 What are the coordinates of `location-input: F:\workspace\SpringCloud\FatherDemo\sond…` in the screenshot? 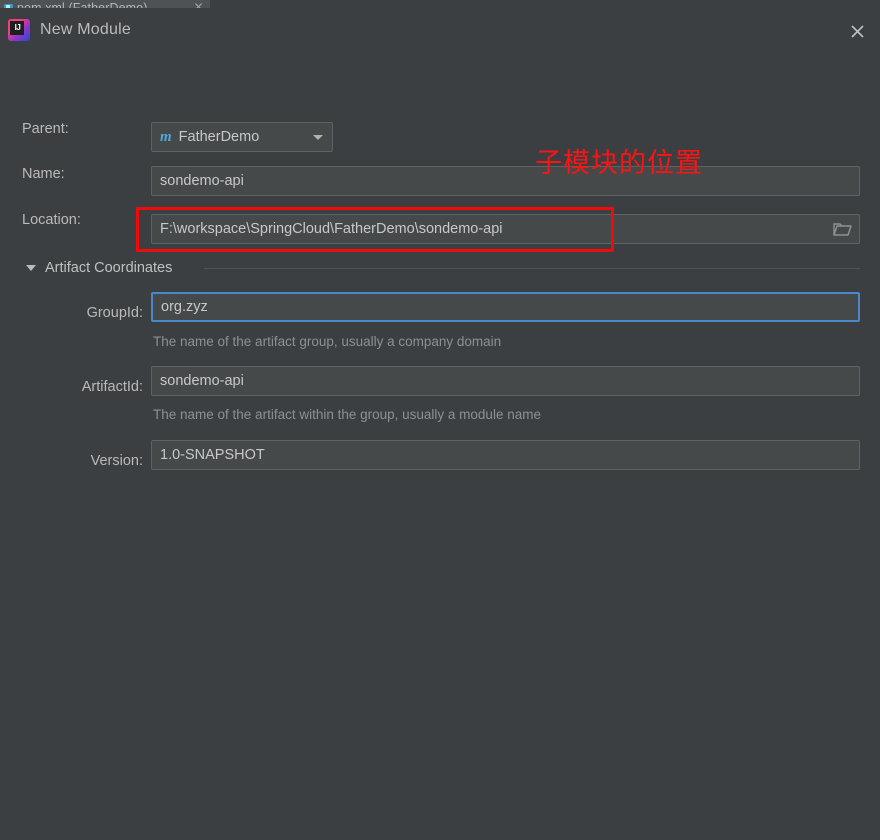 It's located at (505, 229).